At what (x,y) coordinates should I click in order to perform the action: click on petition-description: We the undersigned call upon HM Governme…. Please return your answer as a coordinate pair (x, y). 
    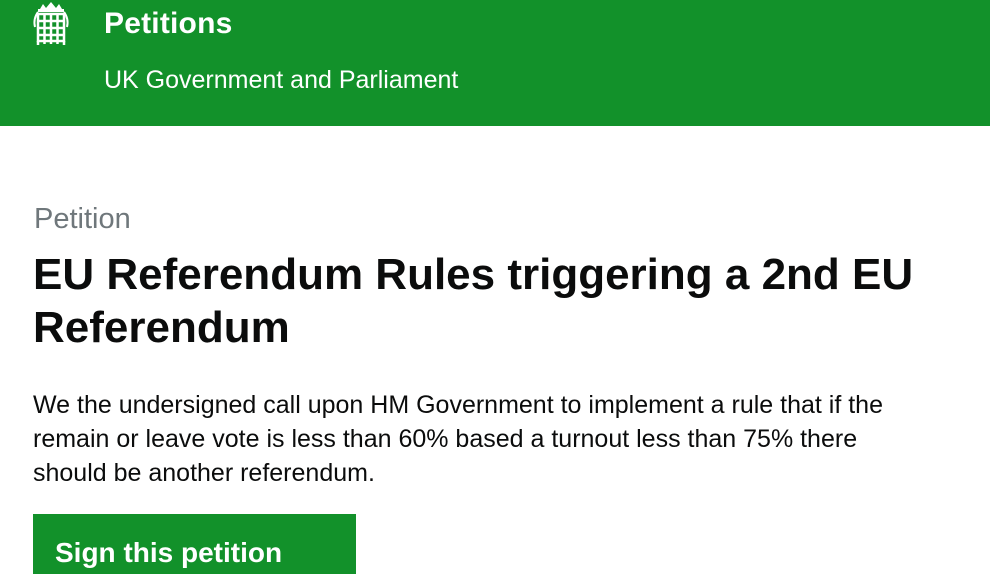
    Looking at the image, I should click on (458, 439).